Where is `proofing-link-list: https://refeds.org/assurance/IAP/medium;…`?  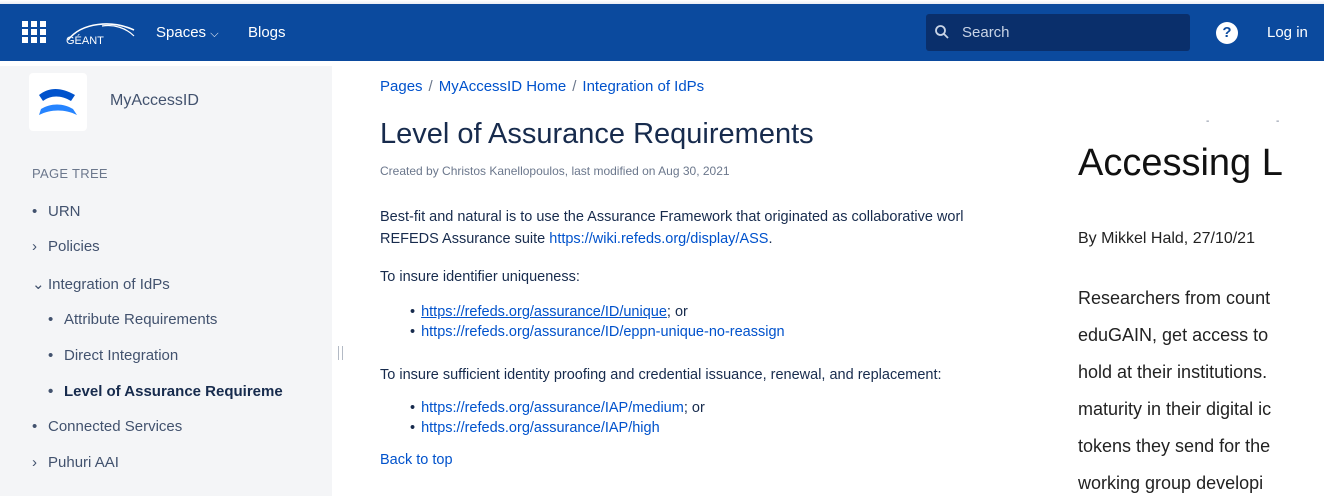 proofing-link-list: https://refeds.org/assurance/IAP/medium;… is located at coordinates (557, 420).